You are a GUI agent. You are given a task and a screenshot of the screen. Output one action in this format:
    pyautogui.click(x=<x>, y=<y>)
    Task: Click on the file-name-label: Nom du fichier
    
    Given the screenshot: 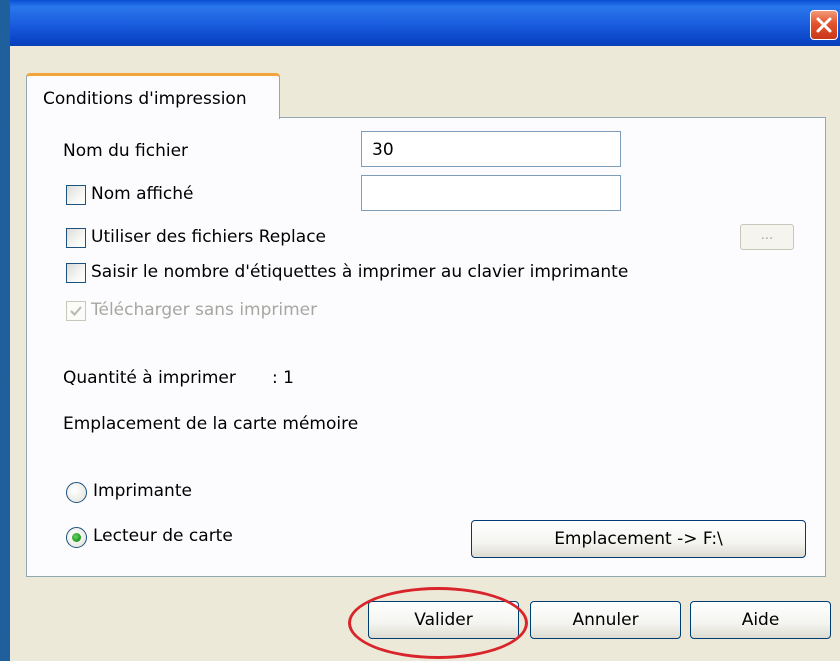 What is the action you would take?
    pyautogui.click(x=126, y=151)
    